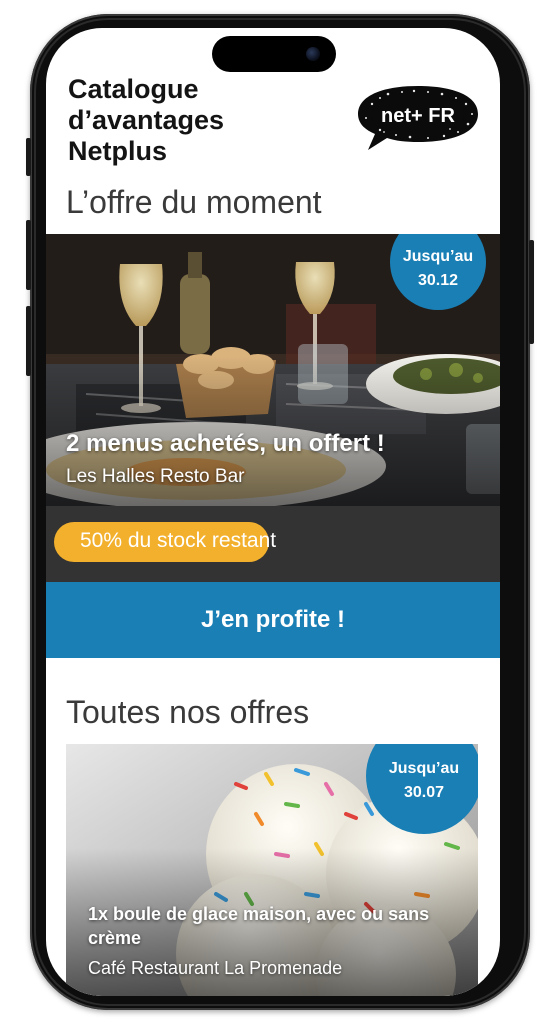 Image resolution: width=559 pixels, height=1024 pixels. What do you see at coordinates (531, 292) in the screenshot?
I see `power-button` at bounding box center [531, 292].